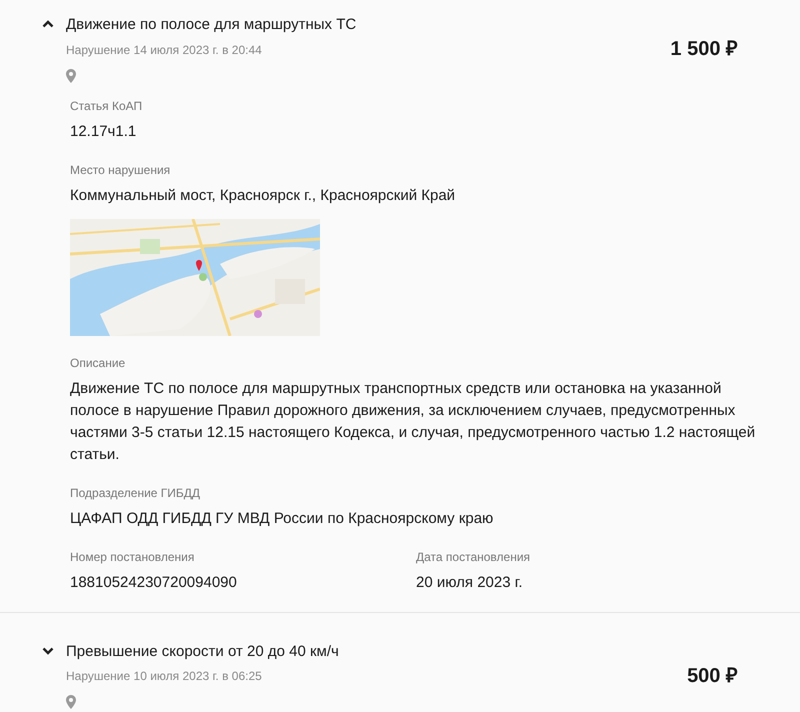 The image size is (800, 712). What do you see at coordinates (413, 421) in the screenshot?
I see `field-value: Движение ТС по полосе для маршрутных транспортных средств или остановка на указанной полосе в нарушение Правил дорожного движения, за исключением случаев, предусмотренных частями 3-5 статьи 12.15 настоящего Кодекса, и случая, предусмотренного частью 1.2 настоящей статьи.` at bounding box center [413, 421].